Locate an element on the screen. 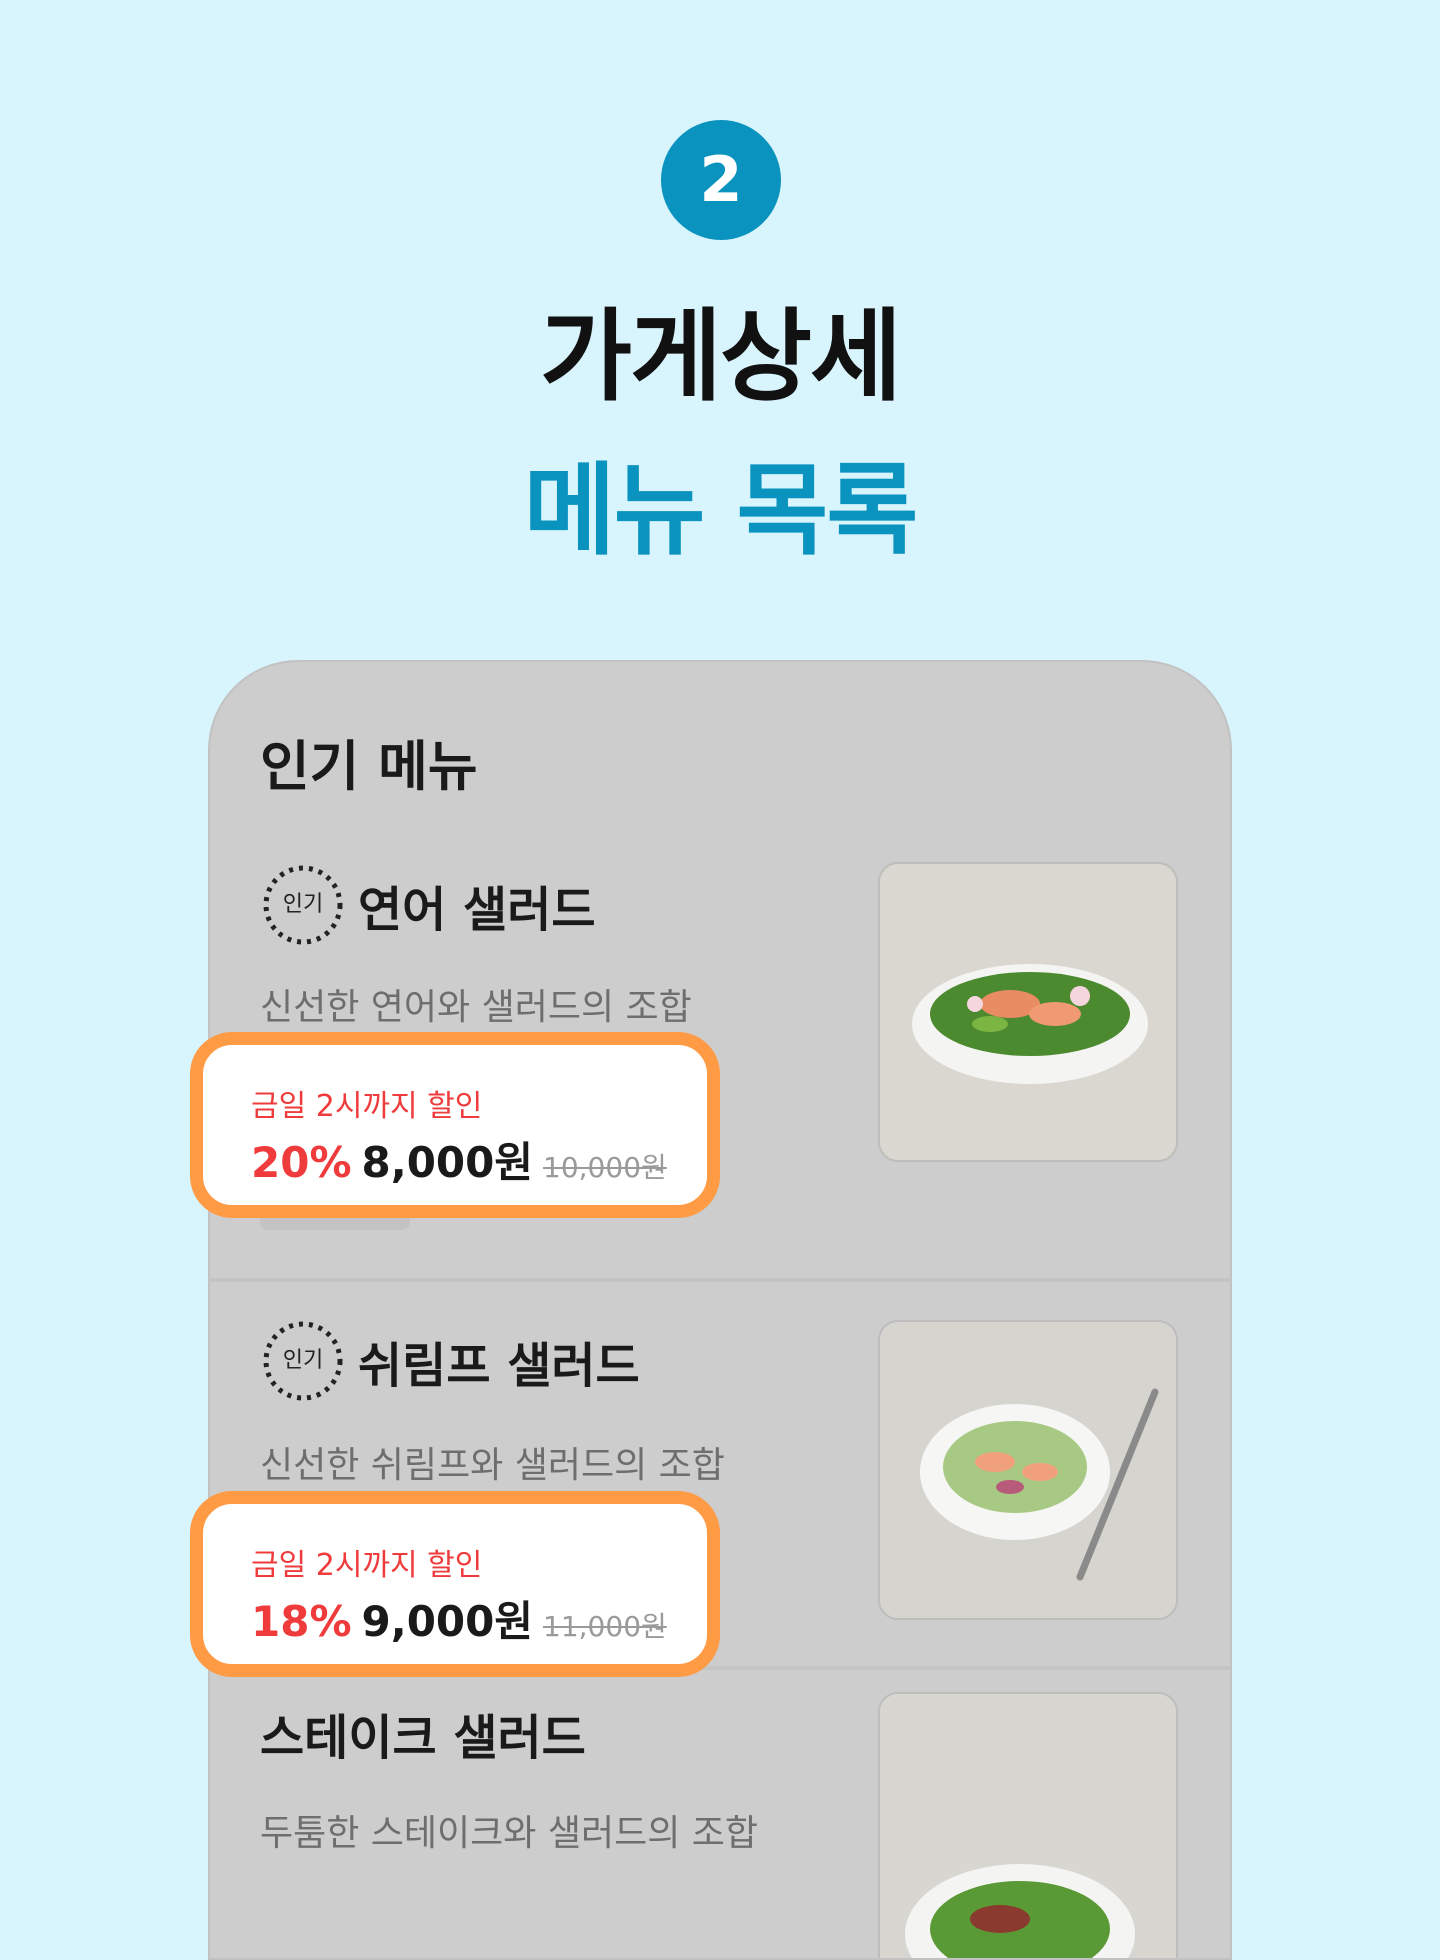 The width and height of the screenshot is (1440, 1960). shrimp-salad-photo is located at coordinates (1028, 1470).